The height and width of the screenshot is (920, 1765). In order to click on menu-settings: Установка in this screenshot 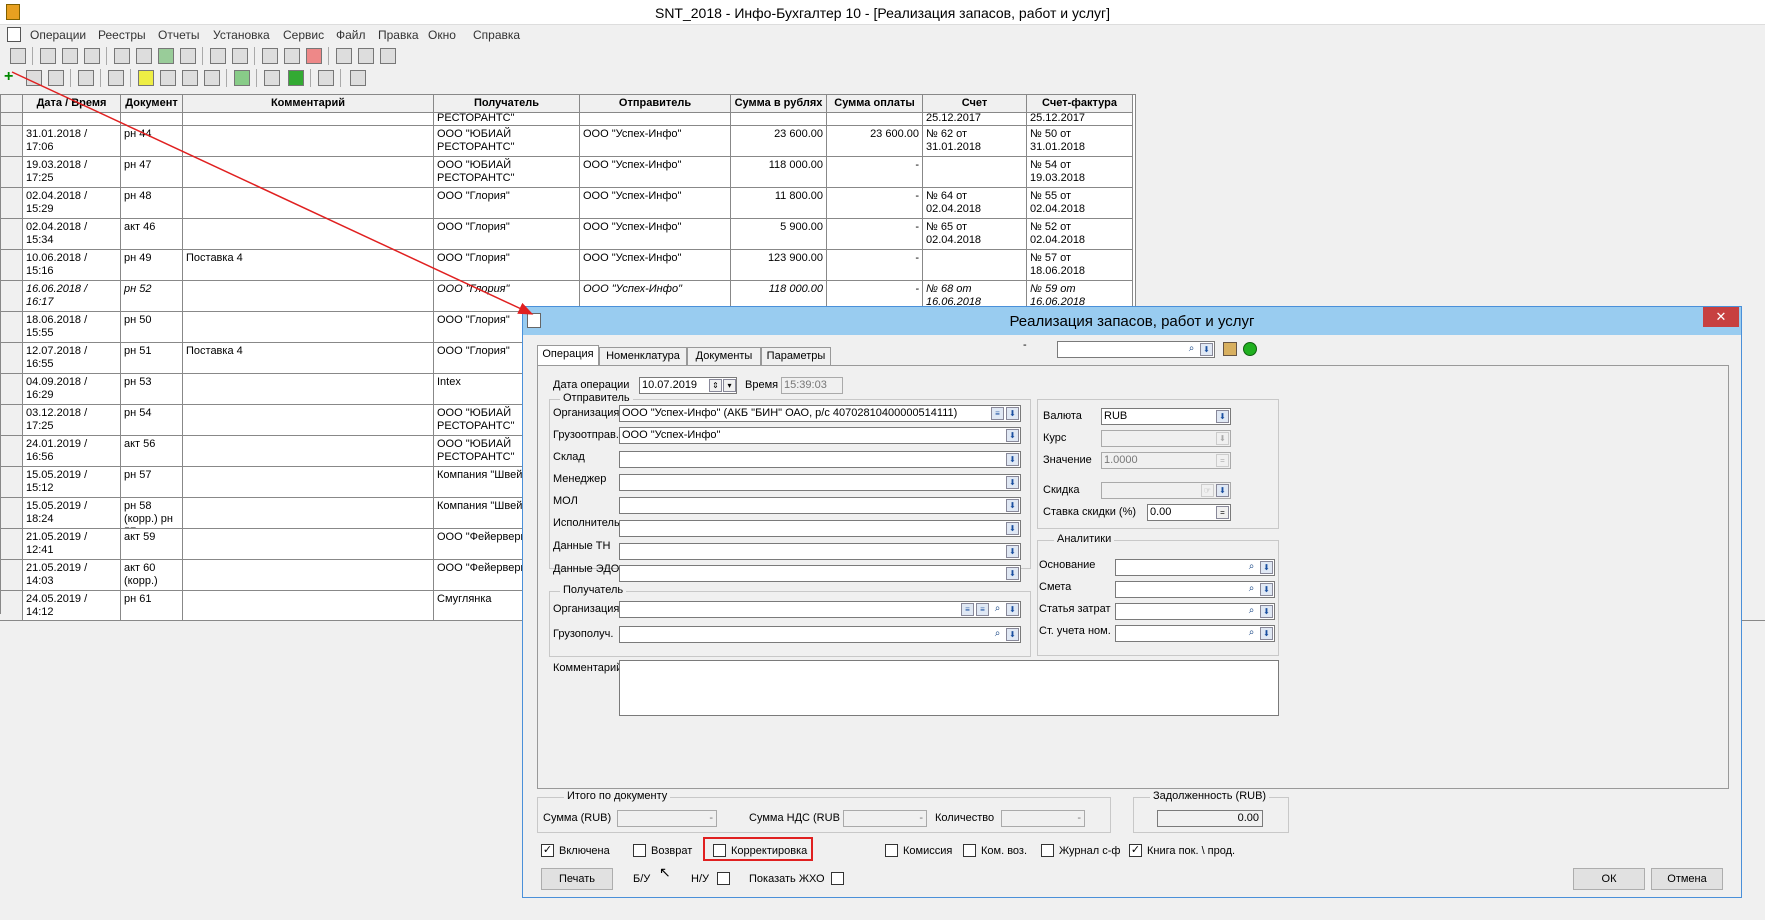, I will do `click(241, 35)`.